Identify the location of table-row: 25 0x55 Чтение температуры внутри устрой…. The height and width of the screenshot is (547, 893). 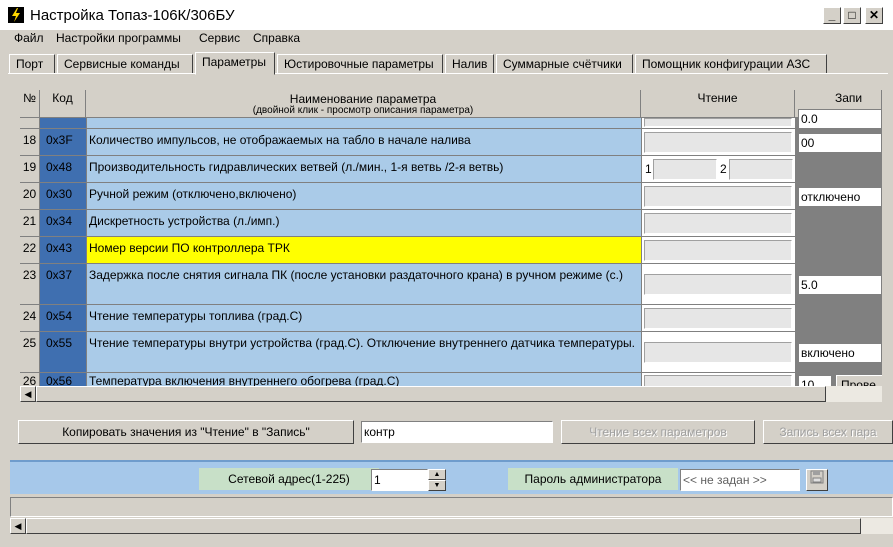
(451, 352).